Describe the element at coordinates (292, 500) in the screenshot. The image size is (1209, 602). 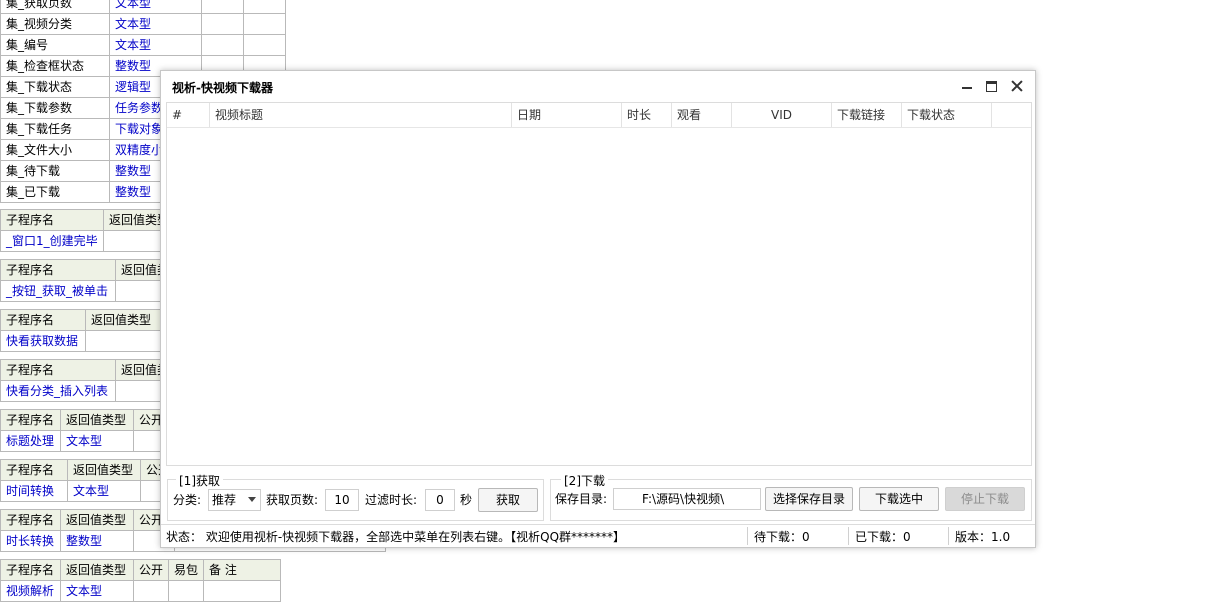
I see `pages-label: 获取页数:` at that location.